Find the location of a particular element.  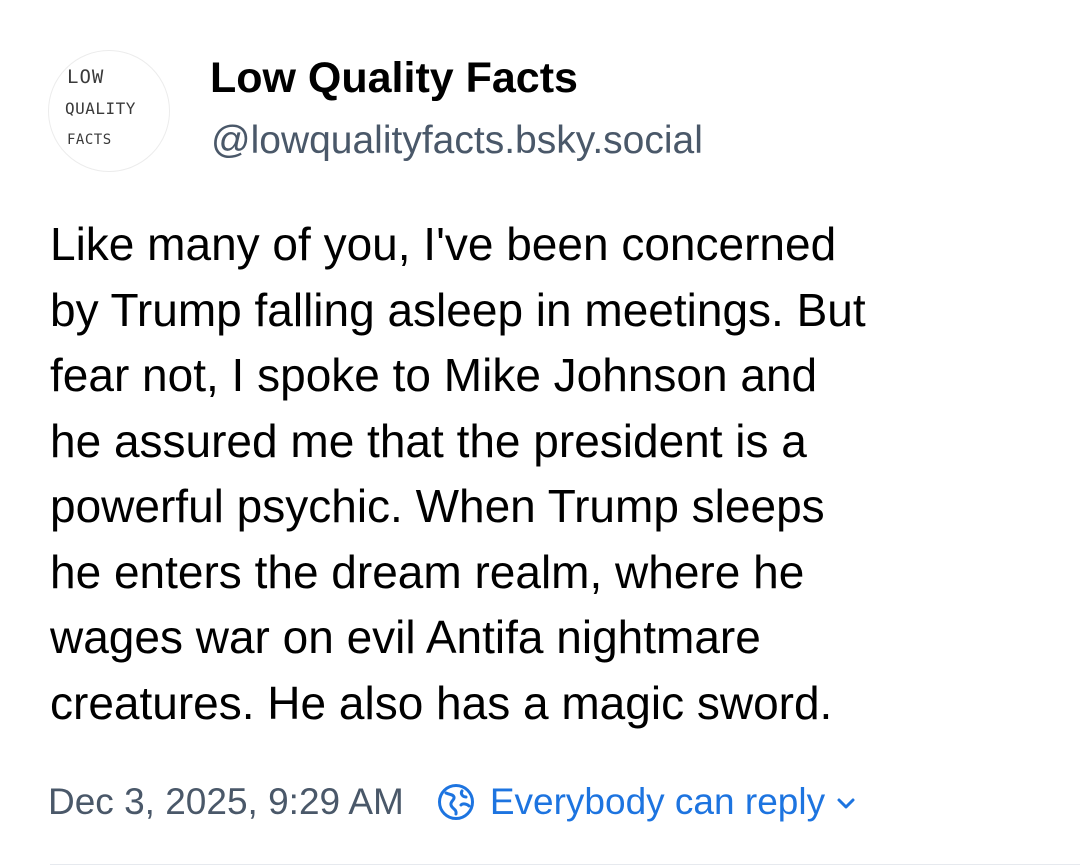

divider is located at coordinates (565, 864).